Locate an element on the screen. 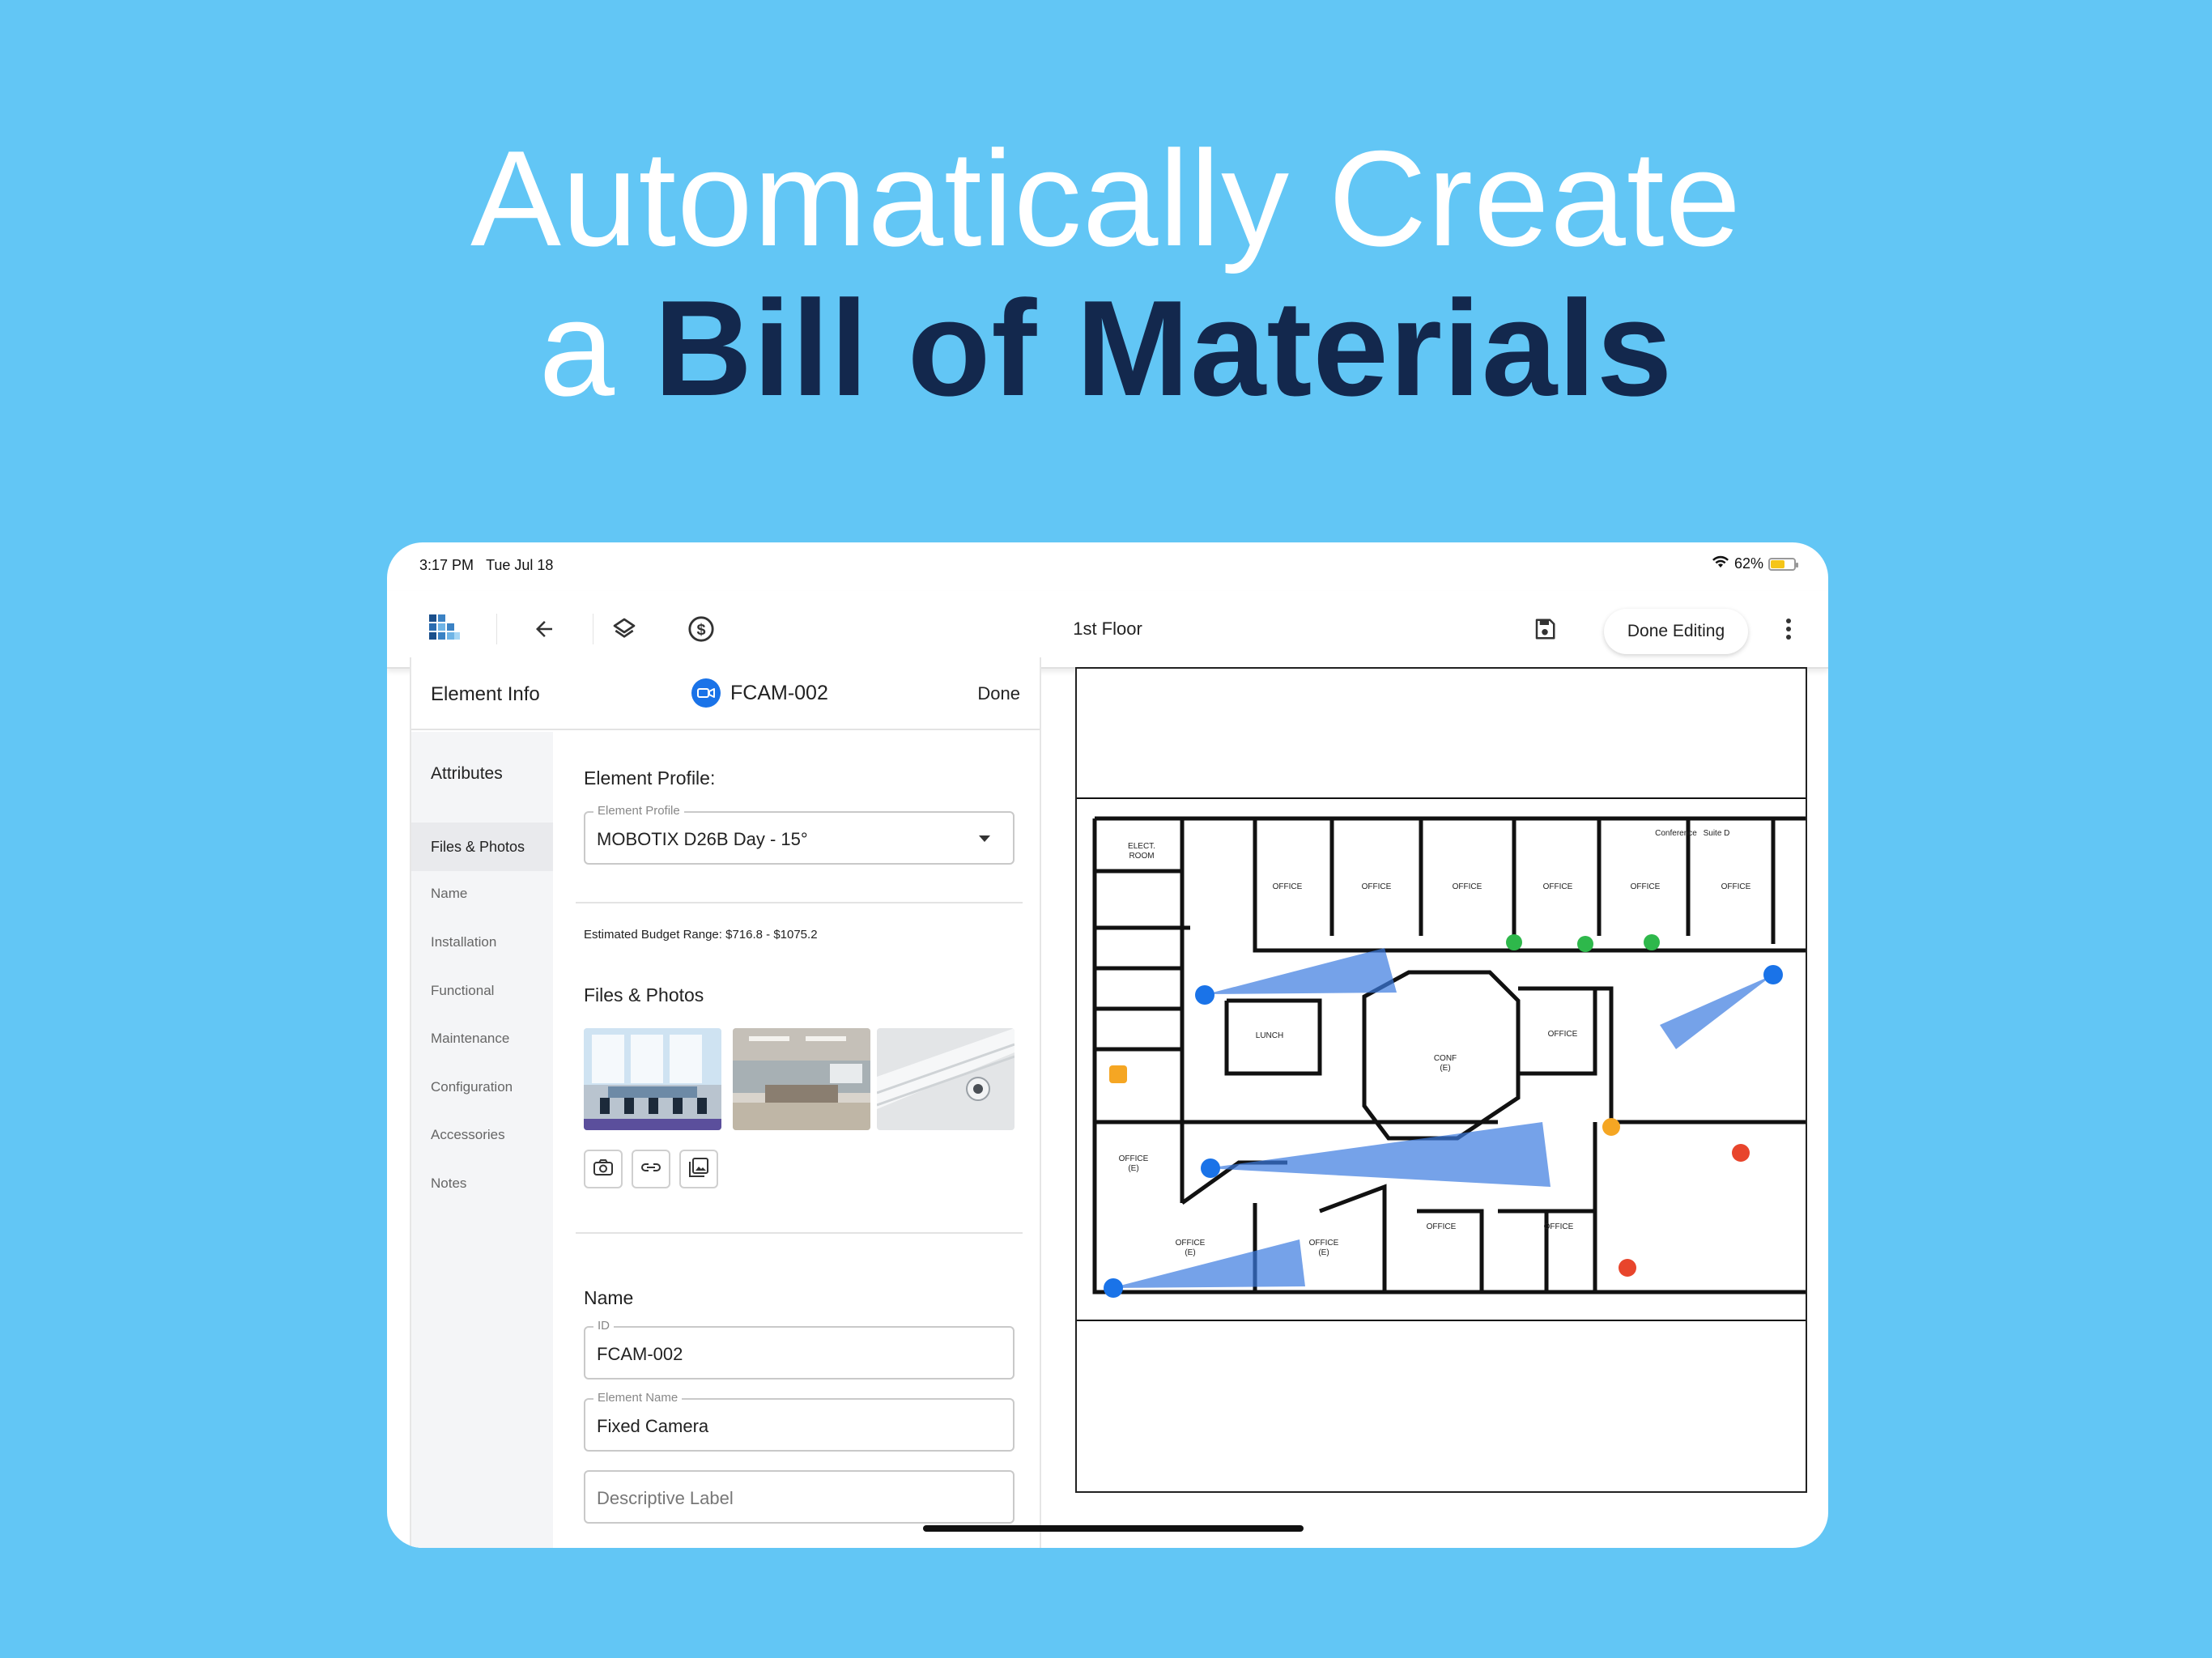 This screenshot has width=2212, height=1658. nav-name: Name is located at coordinates (482, 894).